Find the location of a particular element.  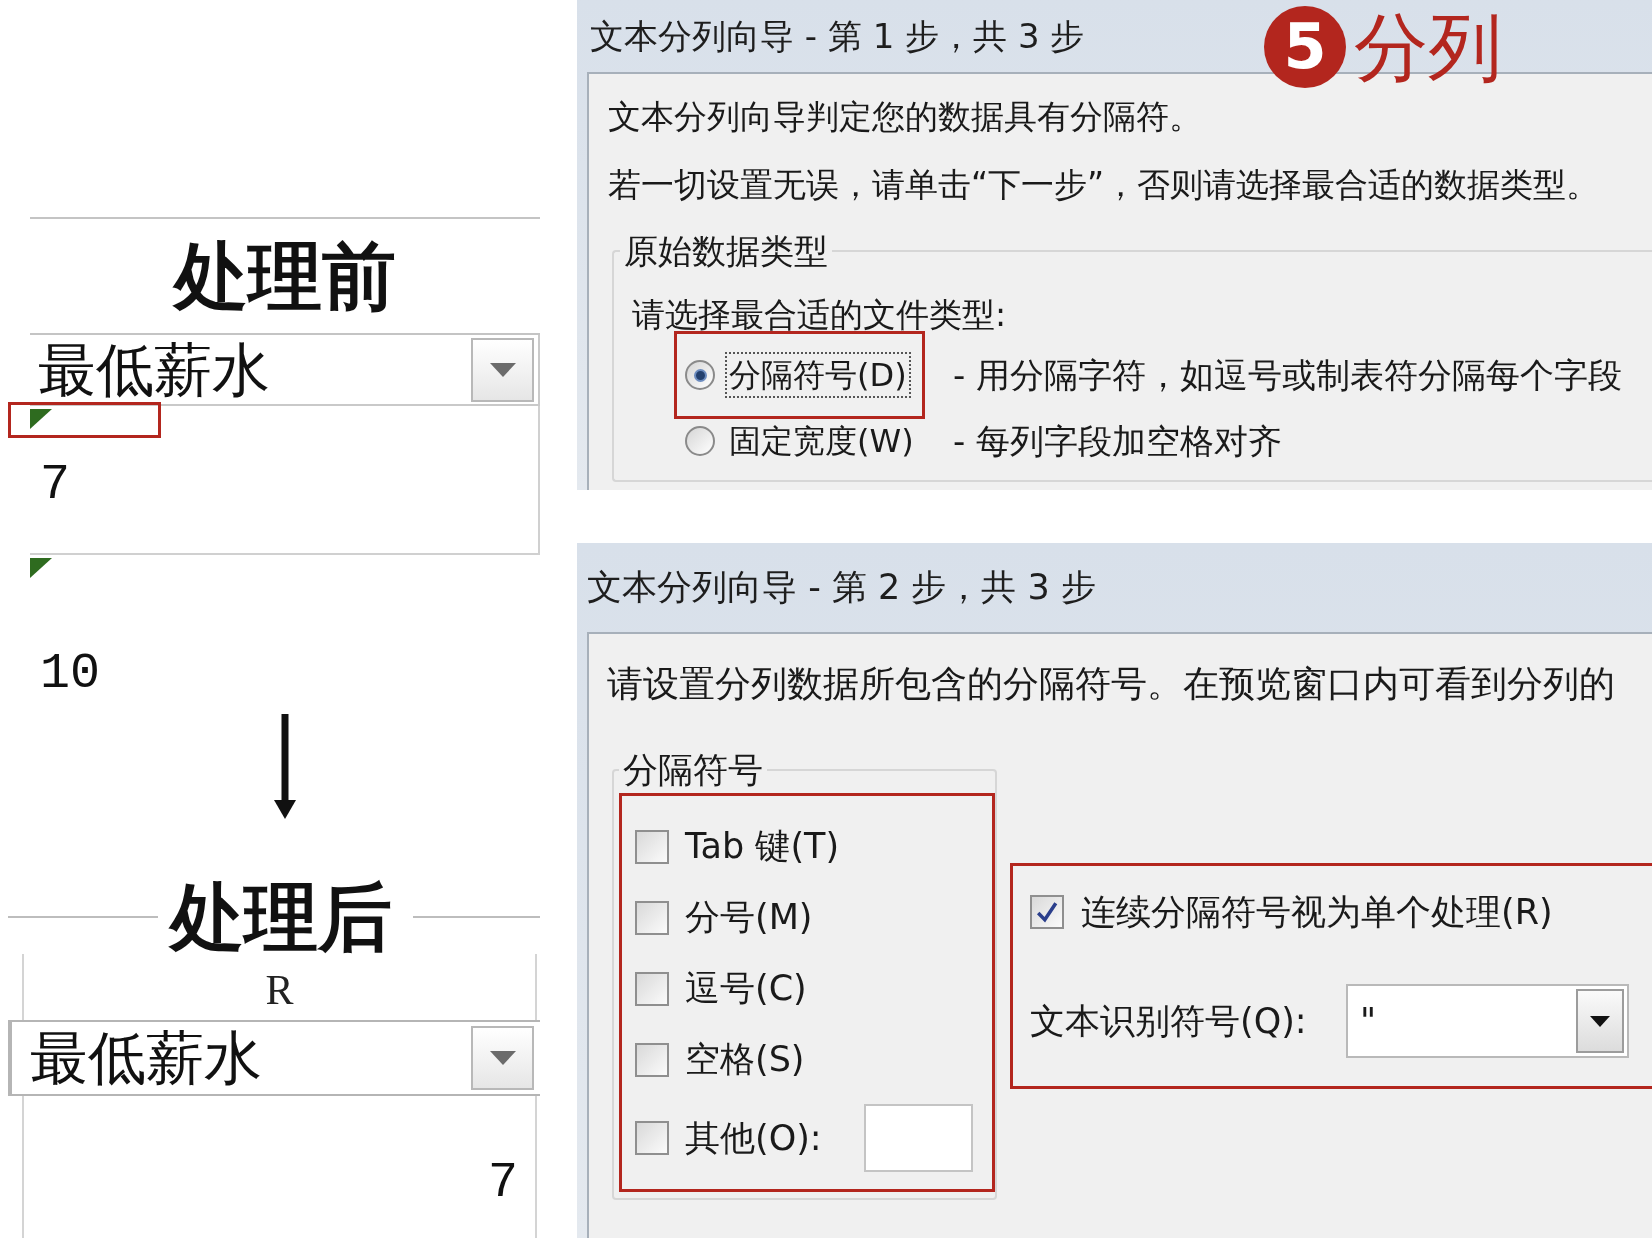

section-title: 处理后 is located at coordinates (281, 917).